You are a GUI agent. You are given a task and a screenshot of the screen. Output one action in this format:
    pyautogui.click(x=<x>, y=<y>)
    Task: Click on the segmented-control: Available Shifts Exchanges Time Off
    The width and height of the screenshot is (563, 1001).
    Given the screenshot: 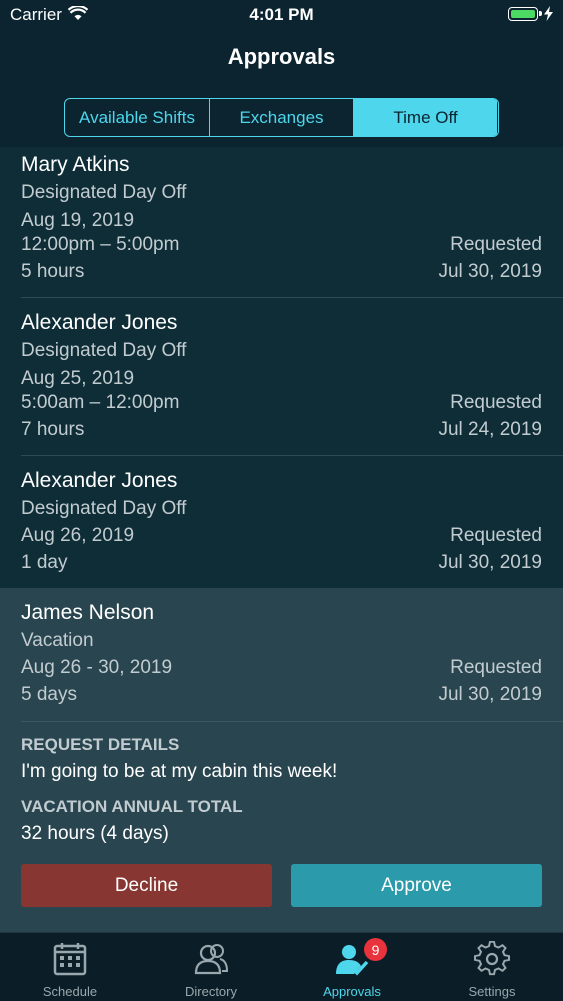 What is the action you would take?
    pyautogui.click(x=281, y=117)
    